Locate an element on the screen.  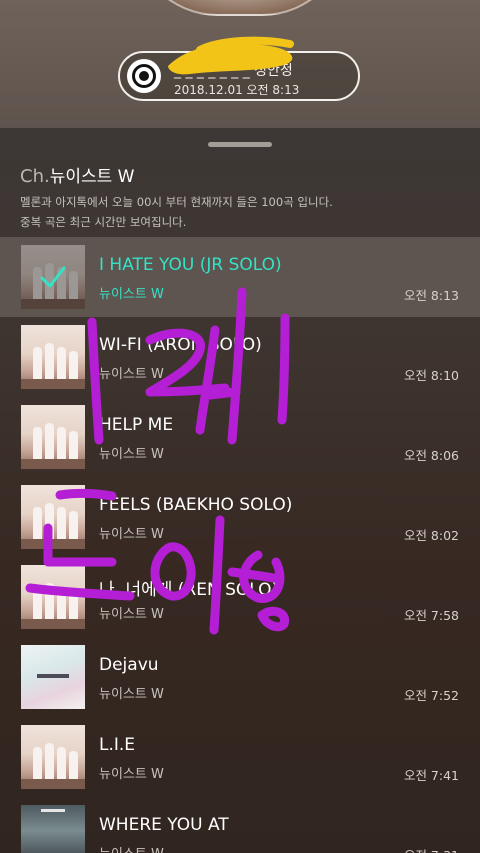
redaction-scribble is located at coordinates (231, 55).